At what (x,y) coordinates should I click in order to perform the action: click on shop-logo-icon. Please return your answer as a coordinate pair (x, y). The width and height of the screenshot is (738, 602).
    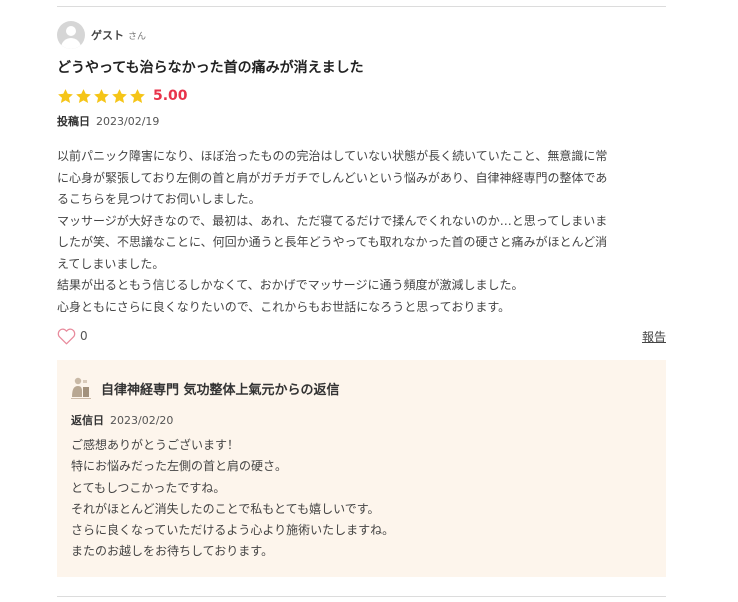
    Looking at the image, I should click on (81, 388).